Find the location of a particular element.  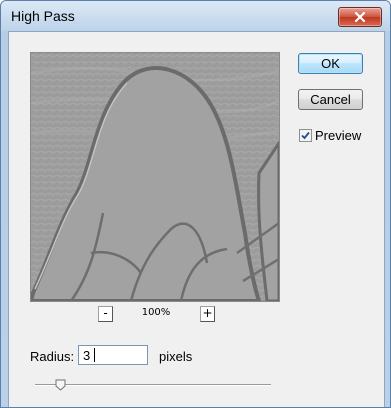

checkmark-icon is located at coordinates (305, 135).